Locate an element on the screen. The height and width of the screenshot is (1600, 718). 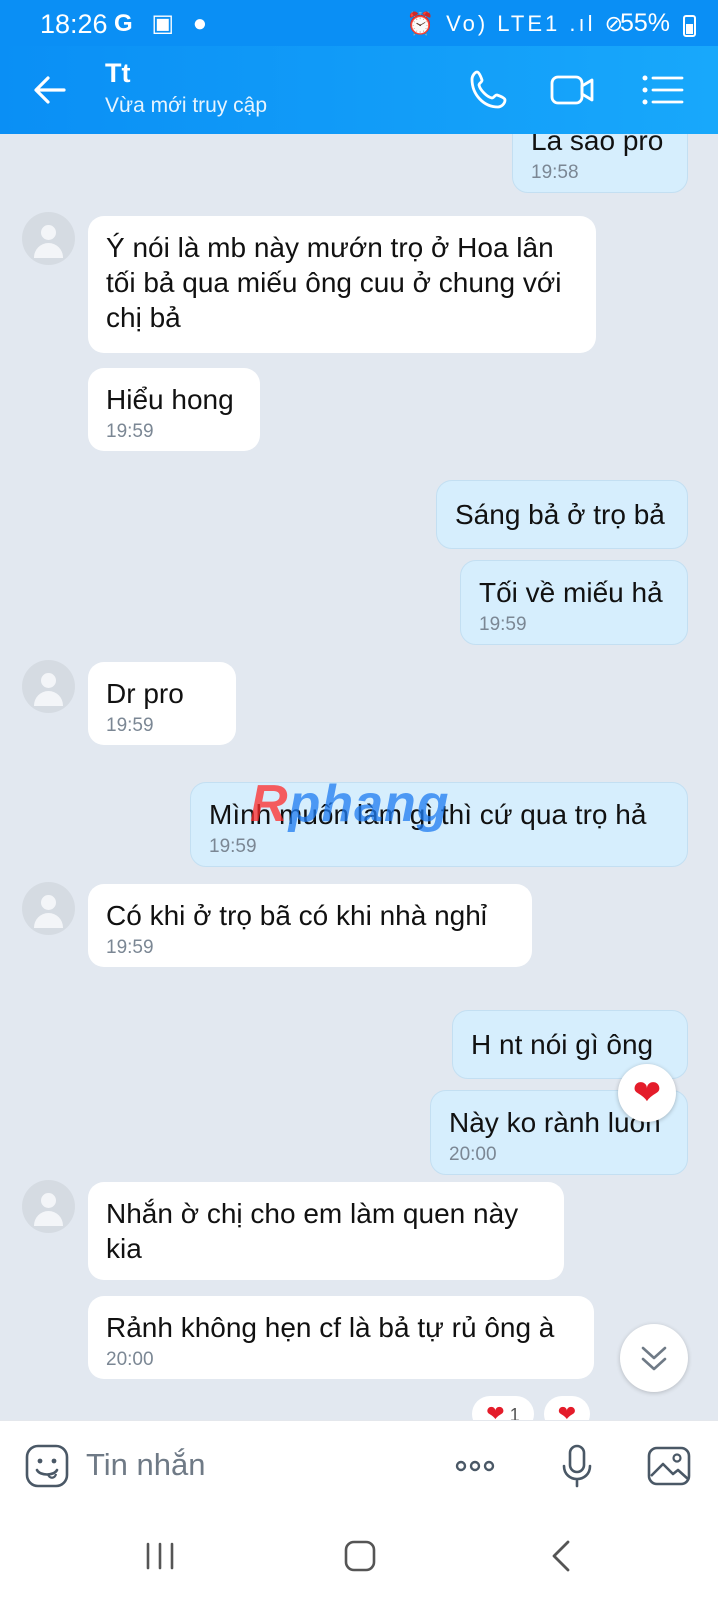
phone-call-icon is located at coordinates (489, 90).